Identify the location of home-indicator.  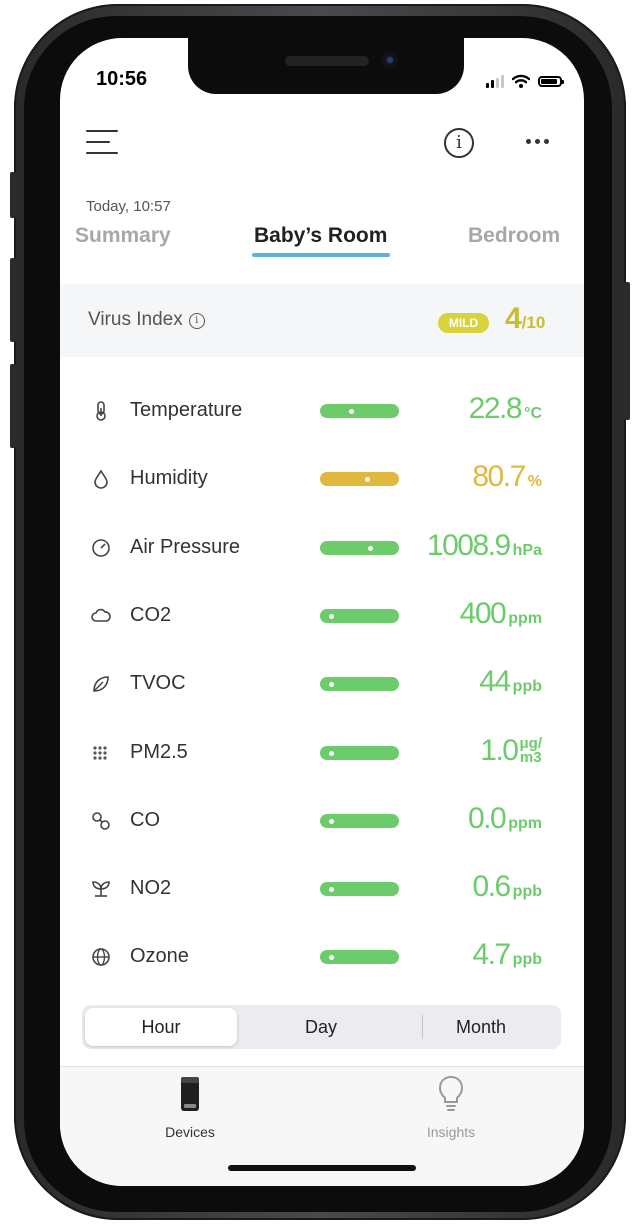
(322, 1168).